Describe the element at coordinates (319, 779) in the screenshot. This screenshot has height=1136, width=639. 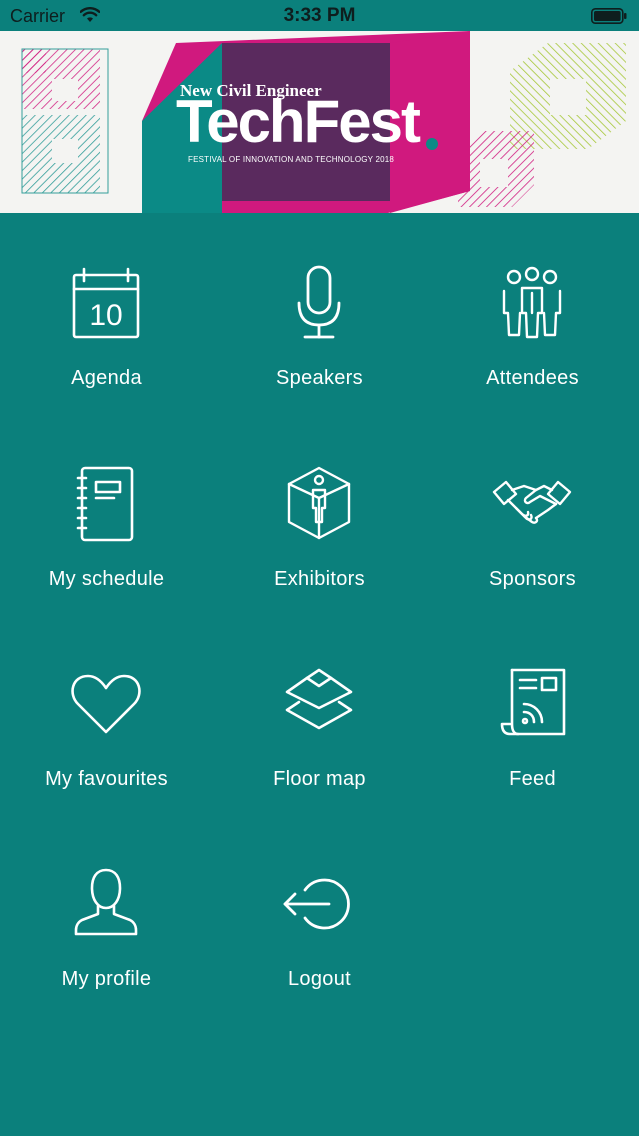
I see `menu-label-floor-map: Floor map` at that location.